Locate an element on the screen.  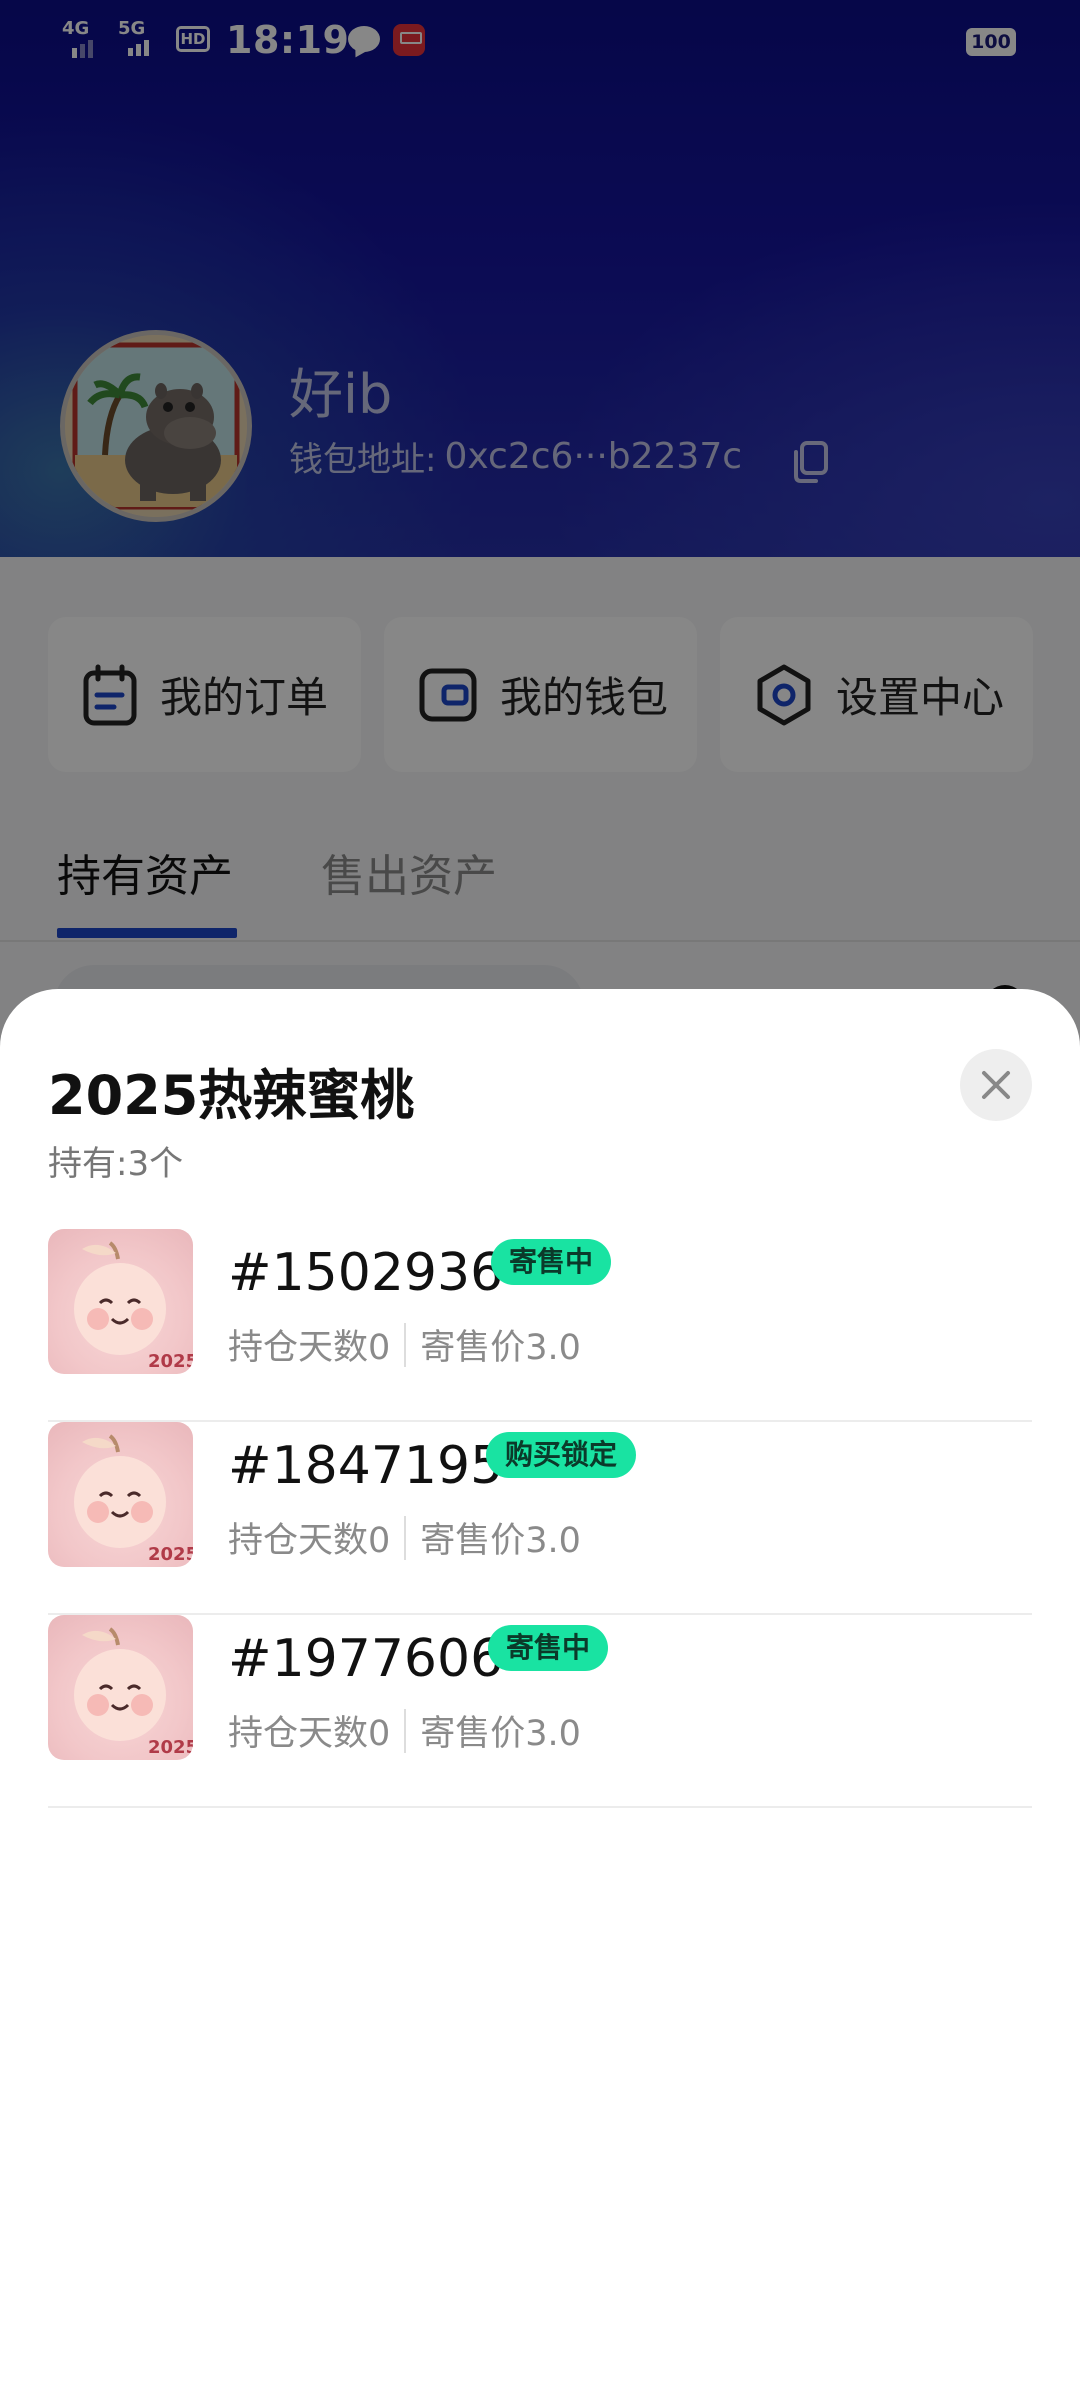
close-button is located at coordinates (996, 1085).